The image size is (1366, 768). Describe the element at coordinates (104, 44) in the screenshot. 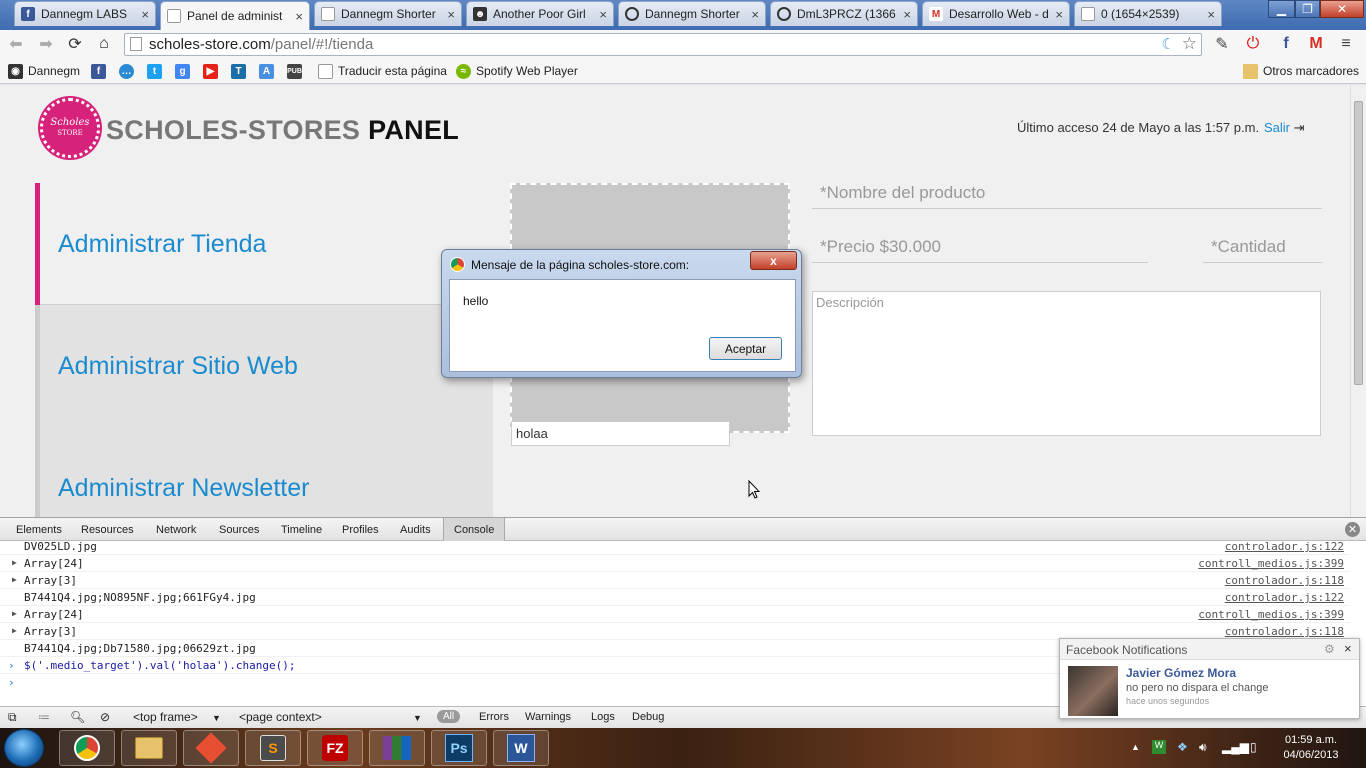

I see `home-icon: ⌂` at that location.